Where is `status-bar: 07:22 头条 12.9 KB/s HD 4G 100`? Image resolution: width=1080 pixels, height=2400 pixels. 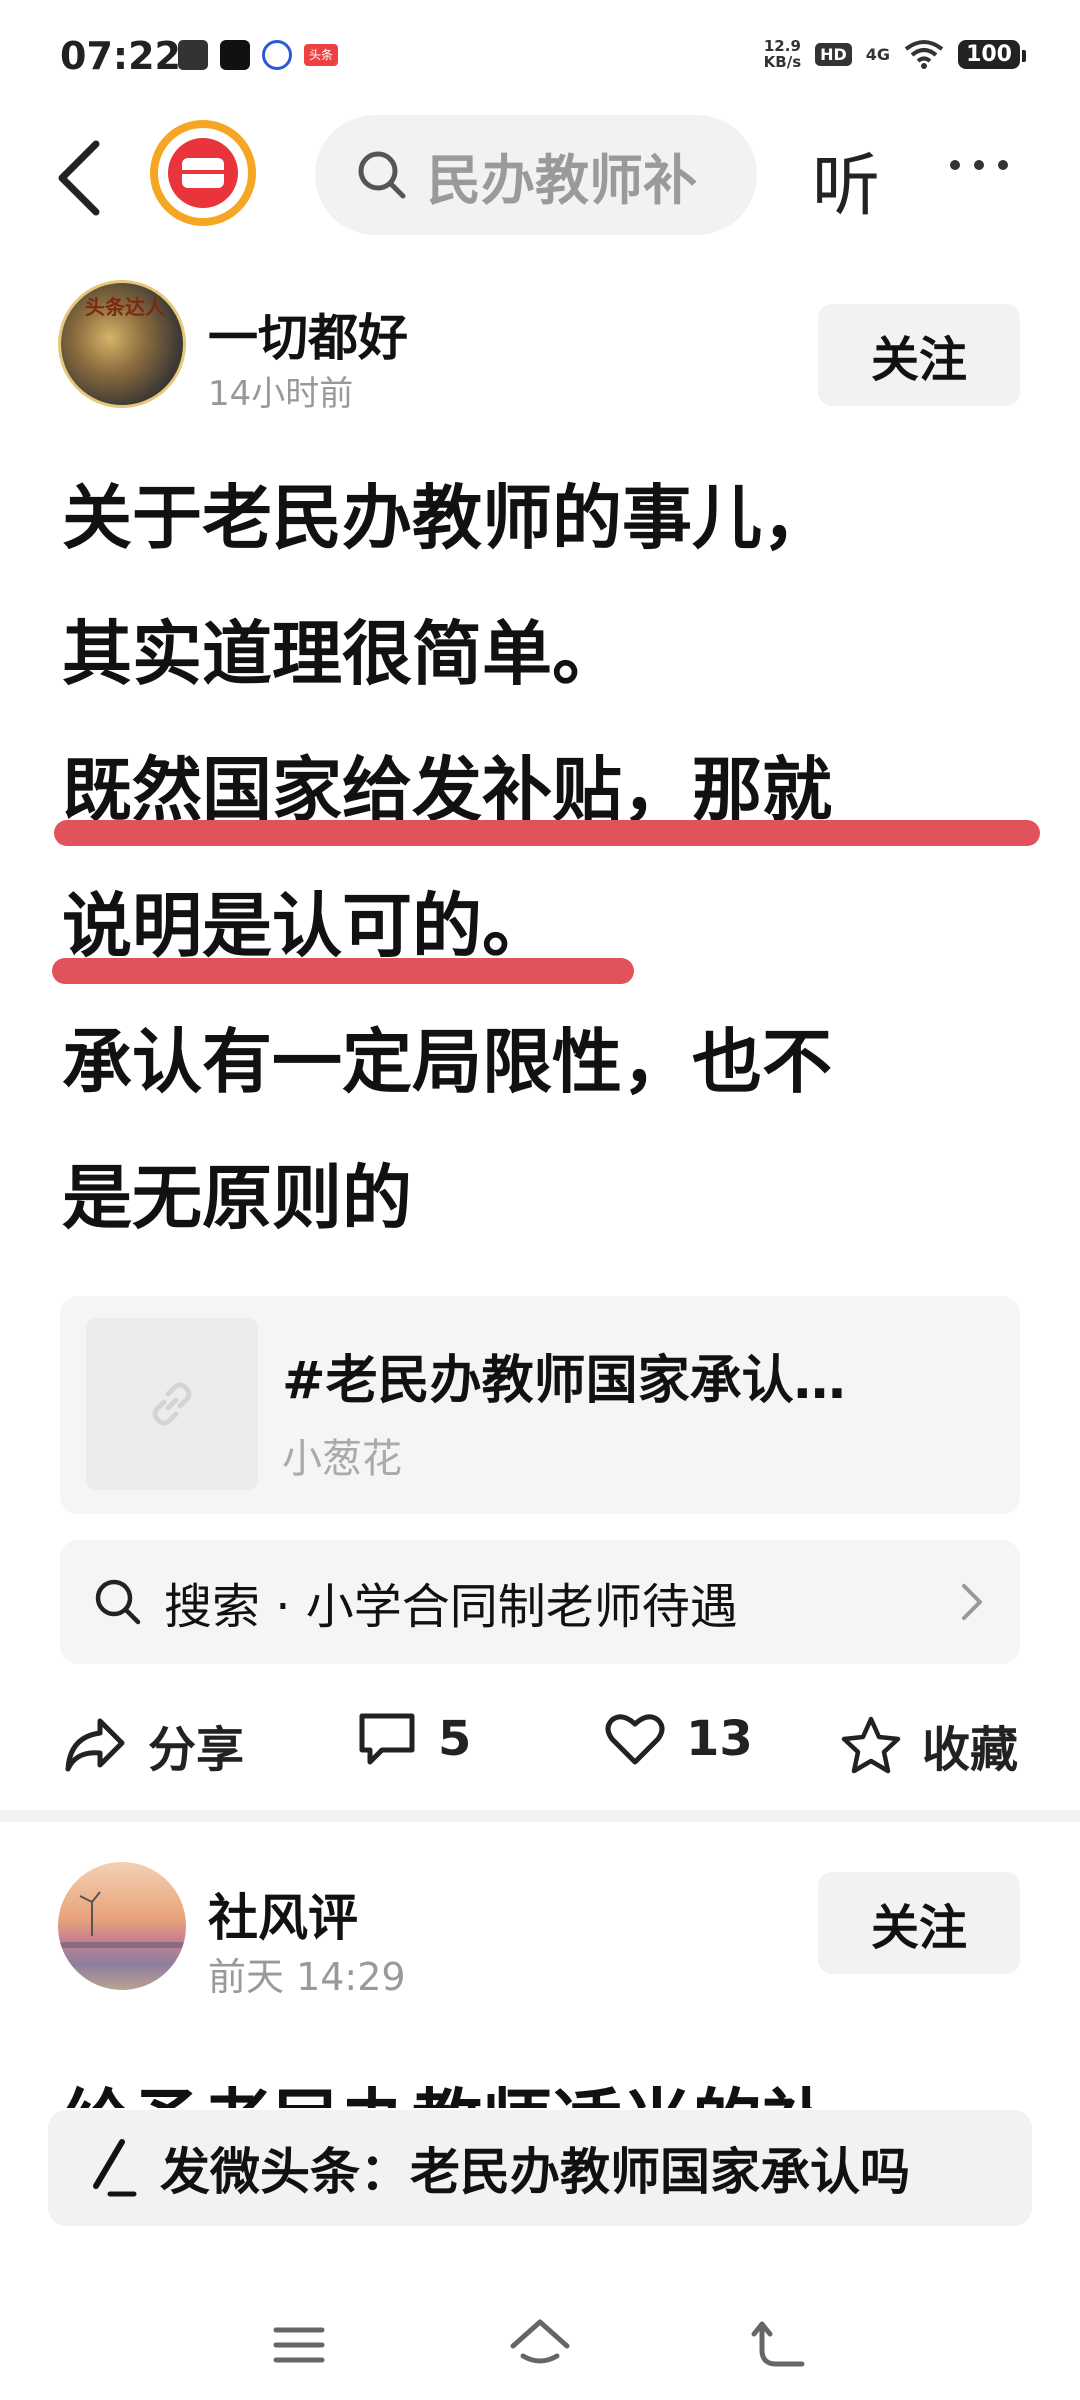
status-bar: 07:22 头条 12.9 KB/s HD 4G 100 is located at coordinates (540, 55).